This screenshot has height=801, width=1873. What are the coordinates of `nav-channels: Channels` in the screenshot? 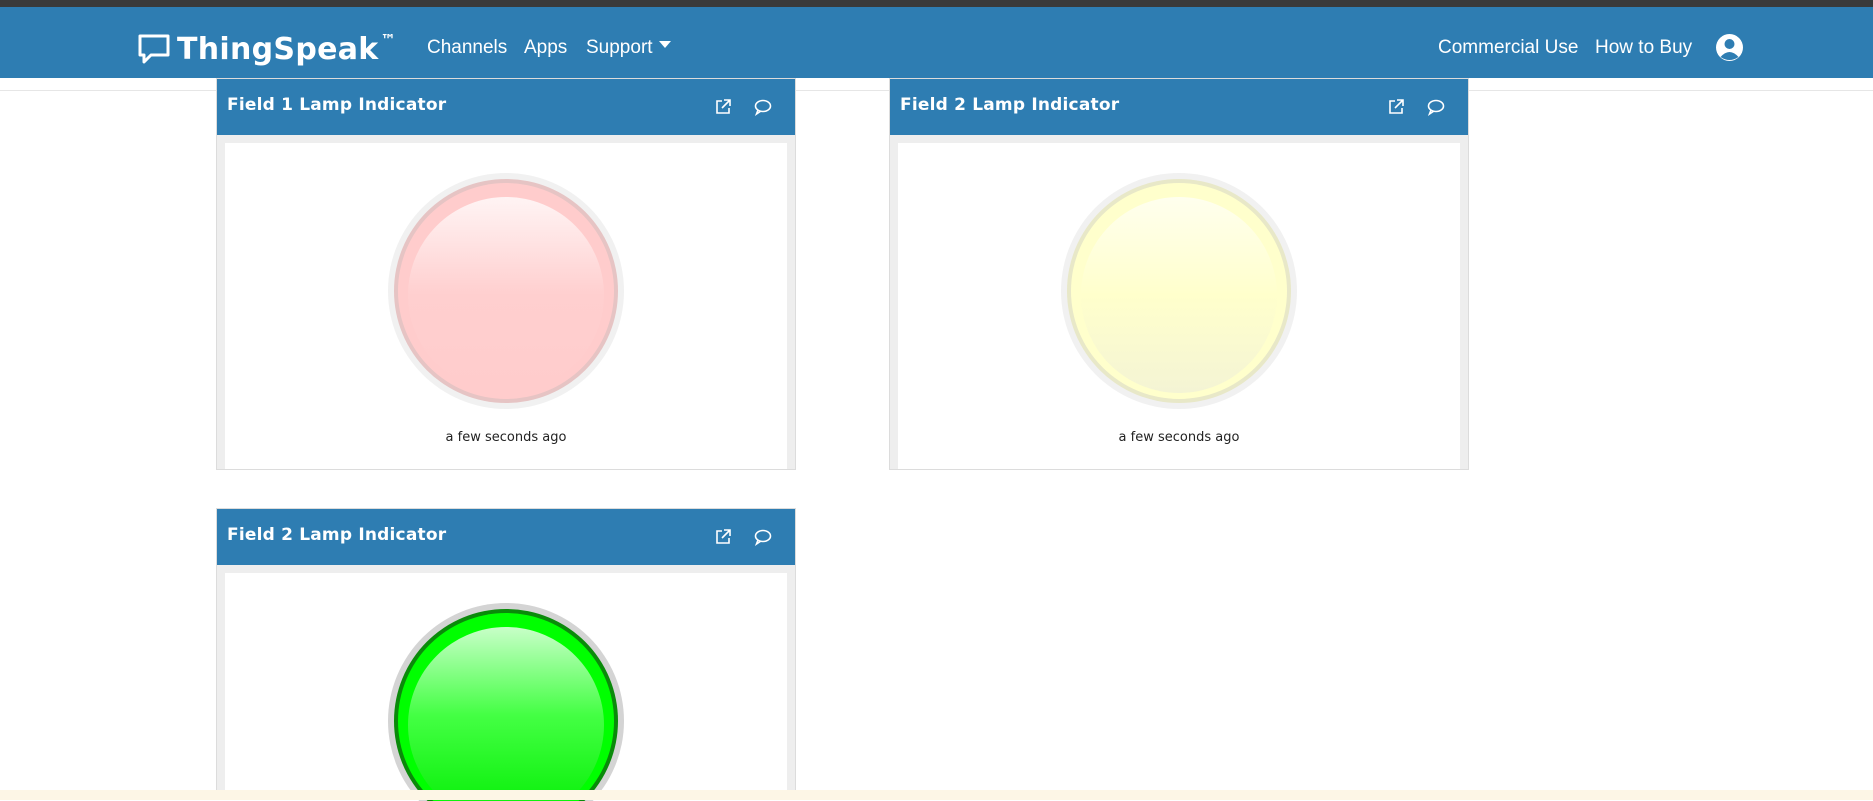 It's located at (467, 48).